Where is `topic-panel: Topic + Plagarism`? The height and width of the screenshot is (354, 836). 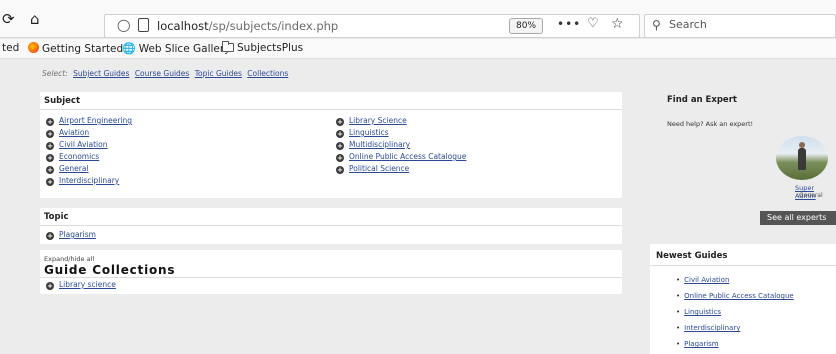
topic-panel: Topic + Plagarism is located at coordinates (331, 226).